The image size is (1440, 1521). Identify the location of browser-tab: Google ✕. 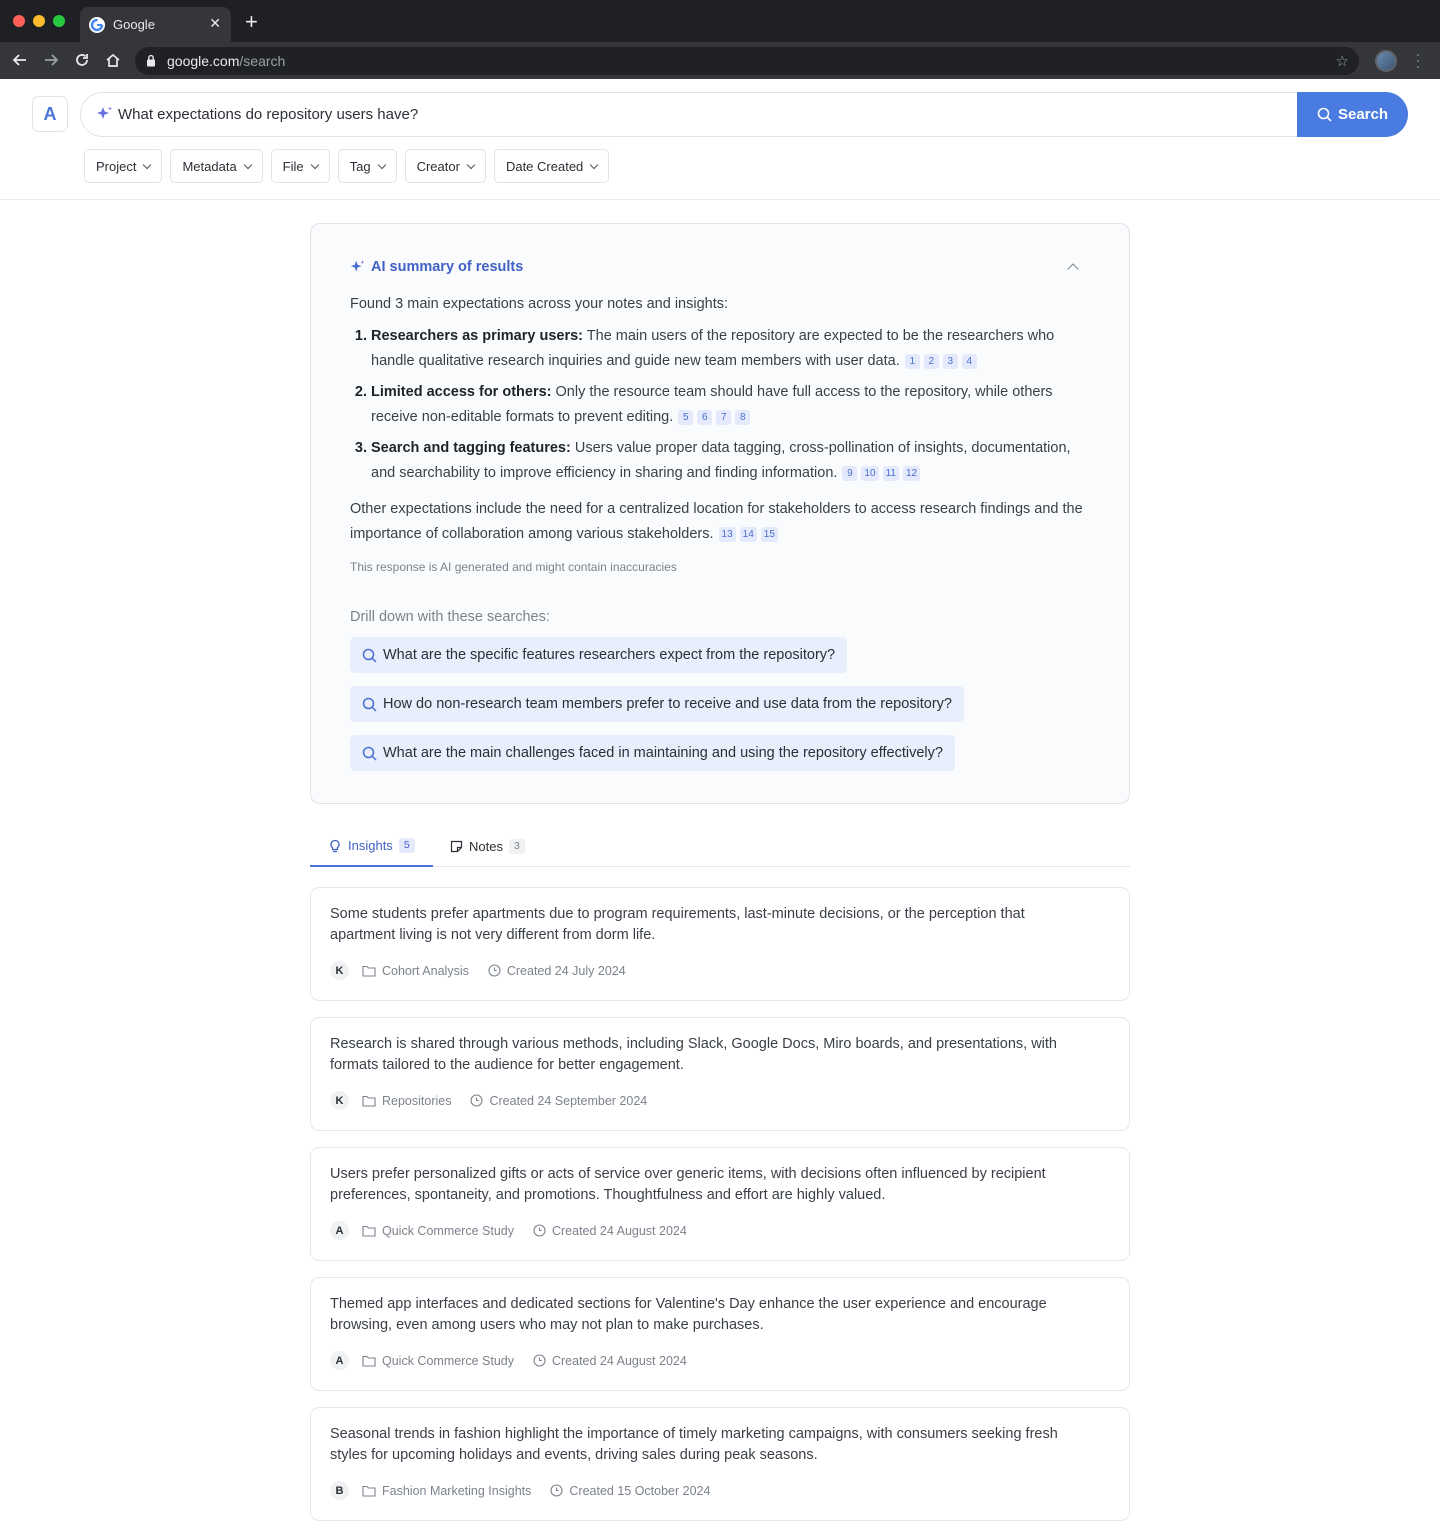
(155, 24).